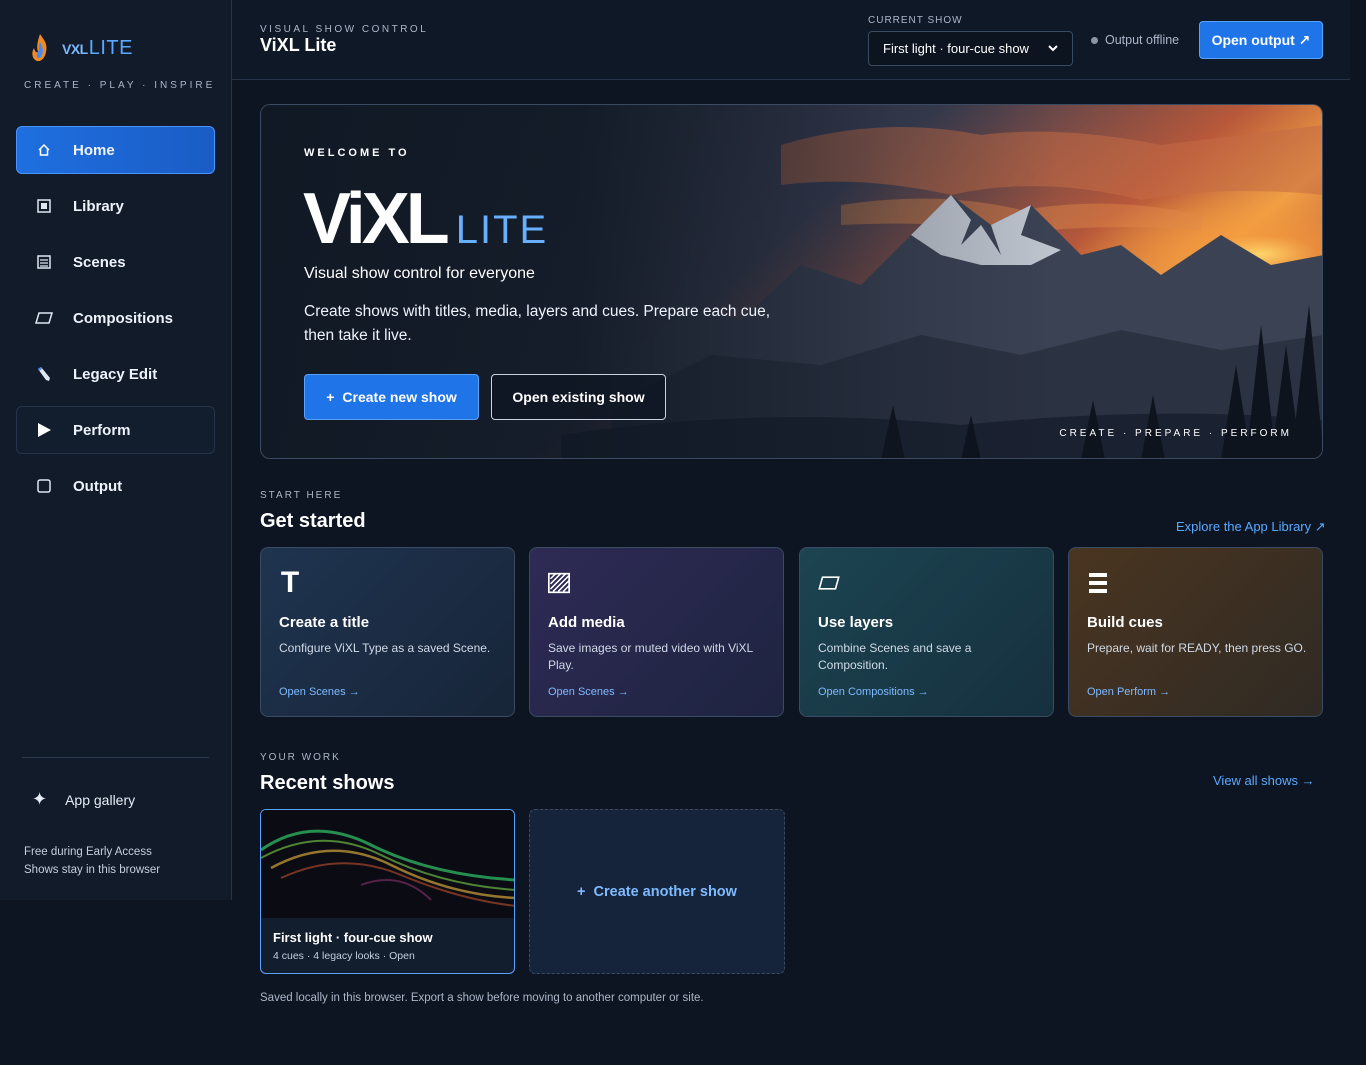 Image resolution: width=1366 pixels, height=1065 pixels. What do you see at coordinates (123, 318) in the screenshot?
I see `nav-label: Compositions` at bounding box center [123, 318].